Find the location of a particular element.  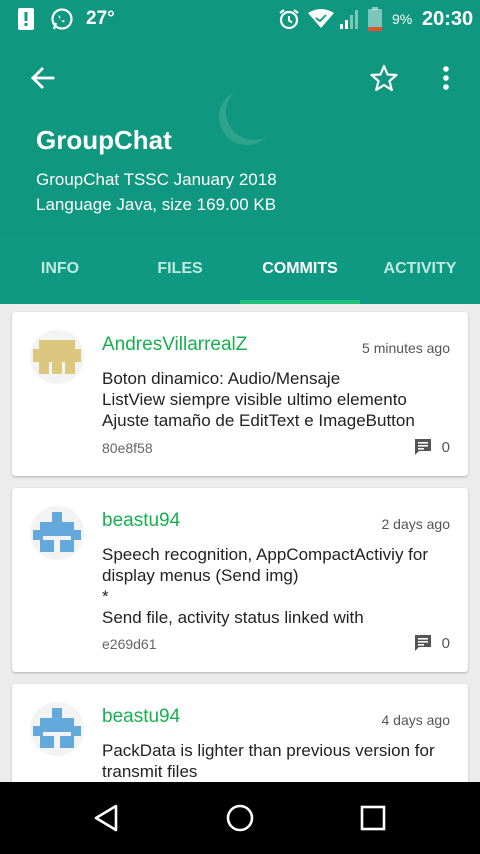

tab-activity-label: ACTIVITY is located at coordinates (420, 268).